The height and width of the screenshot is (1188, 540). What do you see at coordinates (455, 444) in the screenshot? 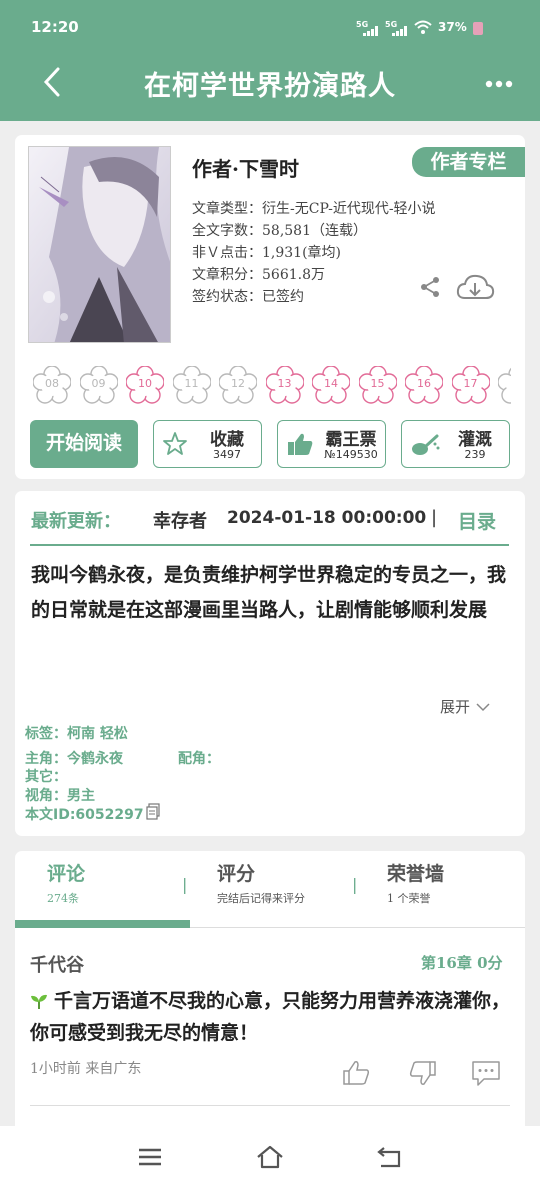
I see `water-button: 灌溉 239` at bounding box center [455, 444].